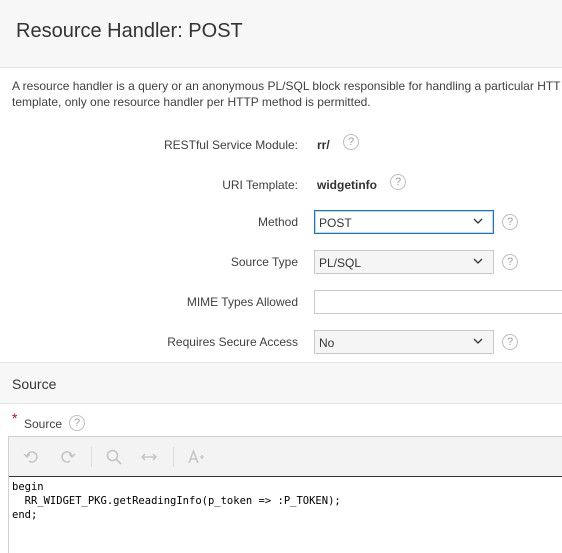 Image resolution: width=562 pixels, height=553 pixels. I want to click on source-type-select-value: PL/SQL, so click(340, 263).